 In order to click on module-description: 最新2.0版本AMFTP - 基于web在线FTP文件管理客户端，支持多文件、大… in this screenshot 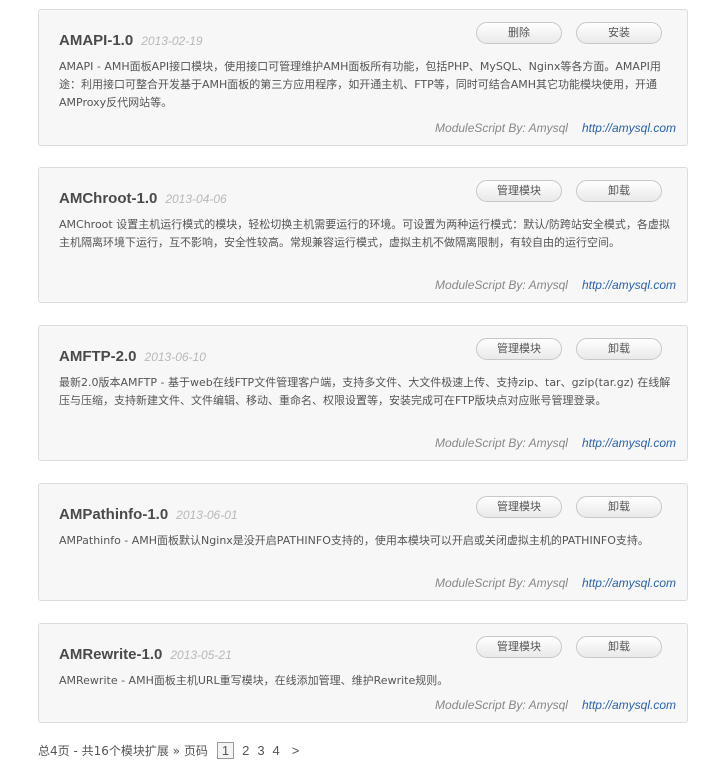, I will do `click(365, 391)`.